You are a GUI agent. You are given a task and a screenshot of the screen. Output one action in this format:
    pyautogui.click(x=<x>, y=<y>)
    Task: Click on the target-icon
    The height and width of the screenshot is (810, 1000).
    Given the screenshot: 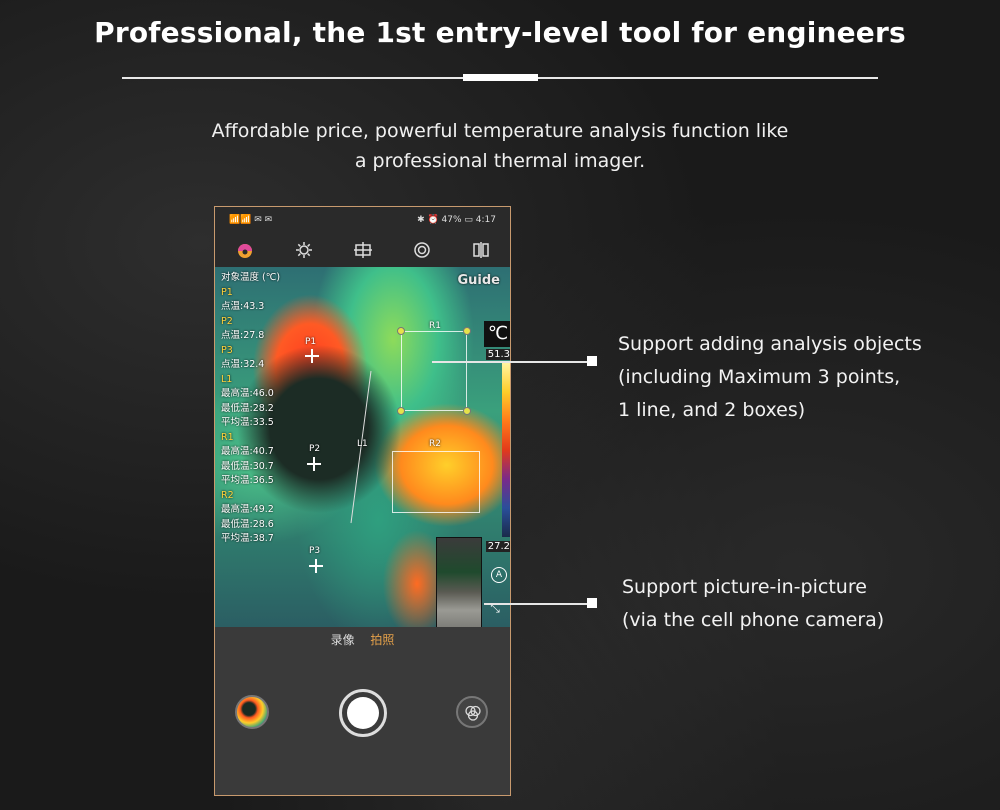 What is the action you would take?
    pyautogui.click(x=422, y=250)
    